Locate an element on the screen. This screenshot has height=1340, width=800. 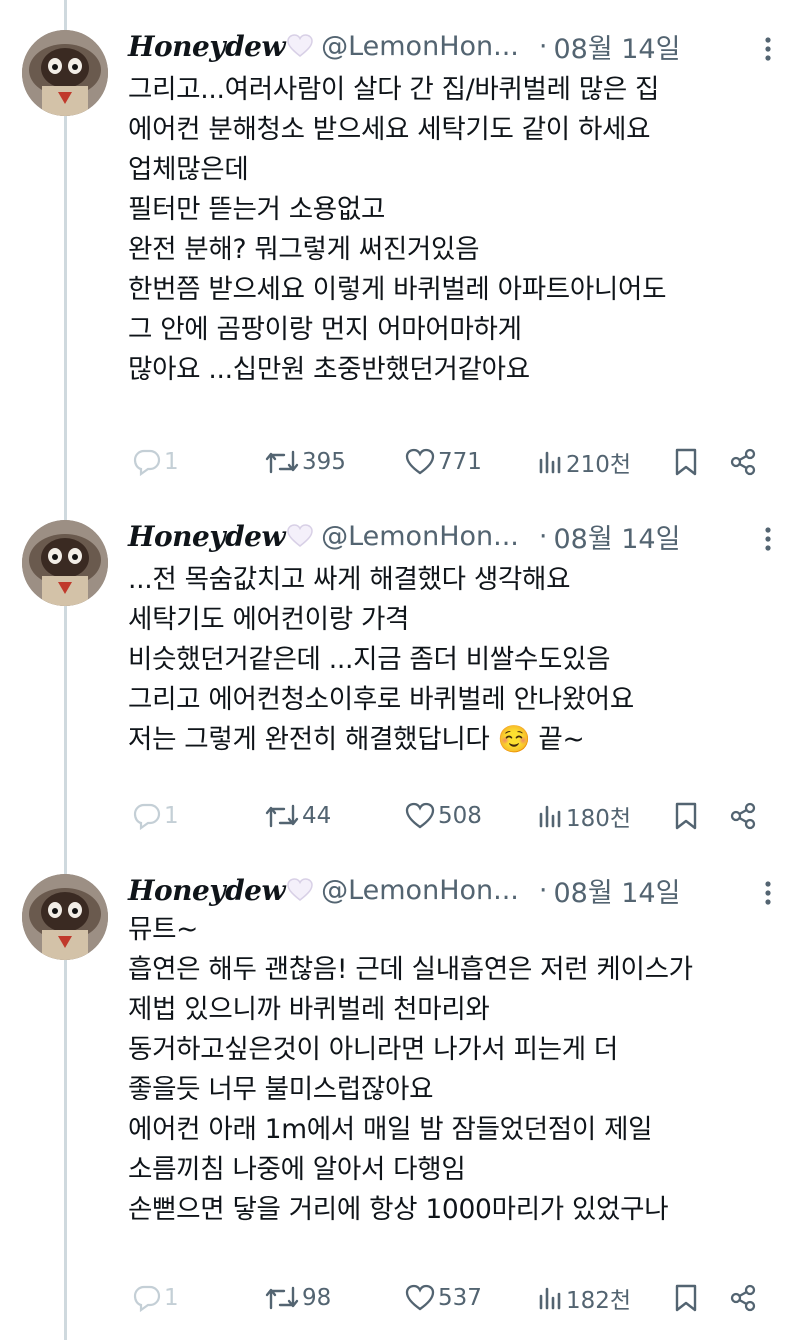
tweet-line: 흡연은 해두 괜찮음! 근데 실내흡연은 저런 케이스가 is located at coordinates (410, 969).